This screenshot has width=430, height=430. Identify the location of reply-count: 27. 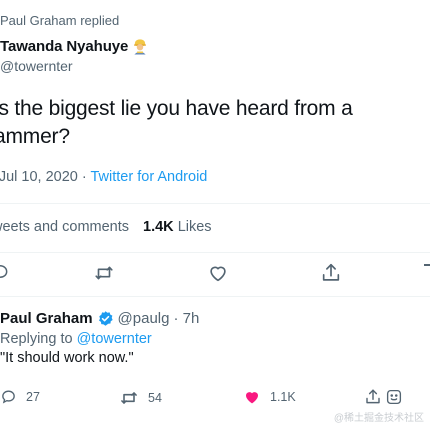
(33, 396).